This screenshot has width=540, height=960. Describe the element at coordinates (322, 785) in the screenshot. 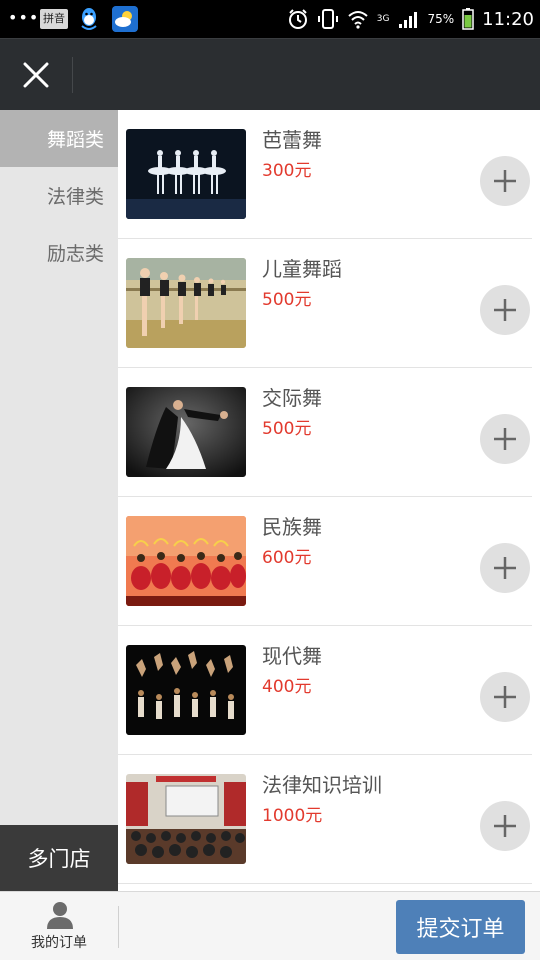

I see `product-name: 法律知识培训` at that location.